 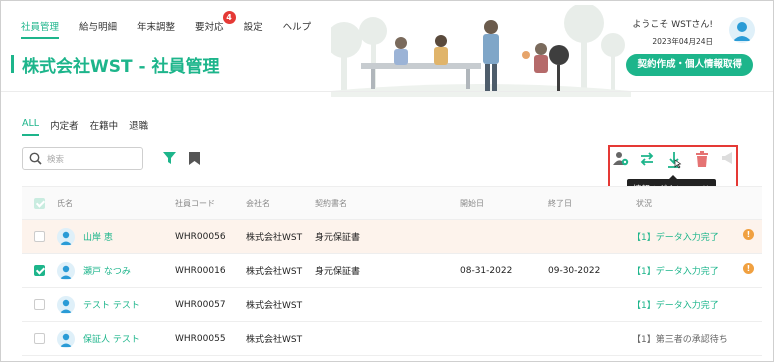 I want to click on swap-icon, so click(x=647, y=159).